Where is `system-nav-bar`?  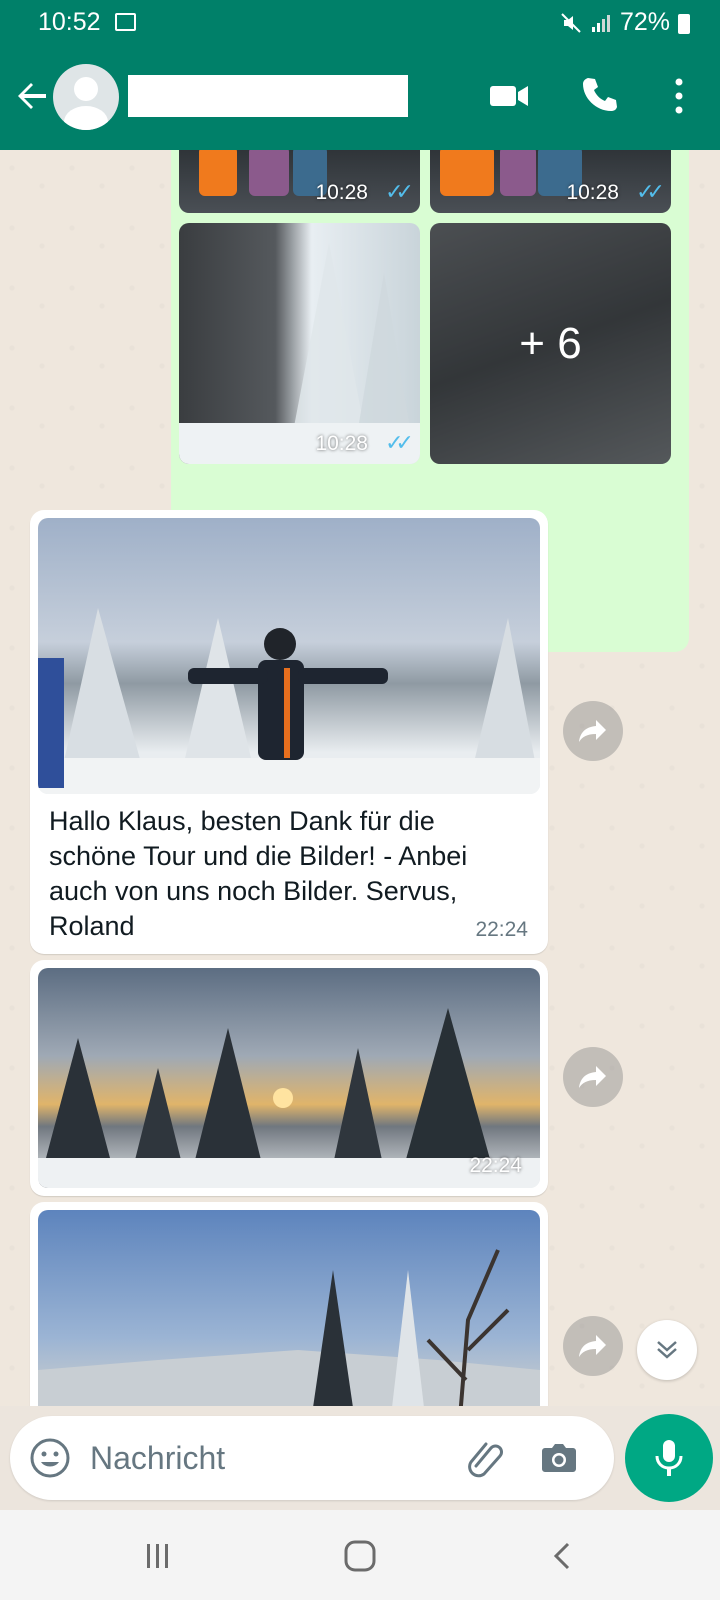
system-nav-bar is located at coordinates (360, 1555).